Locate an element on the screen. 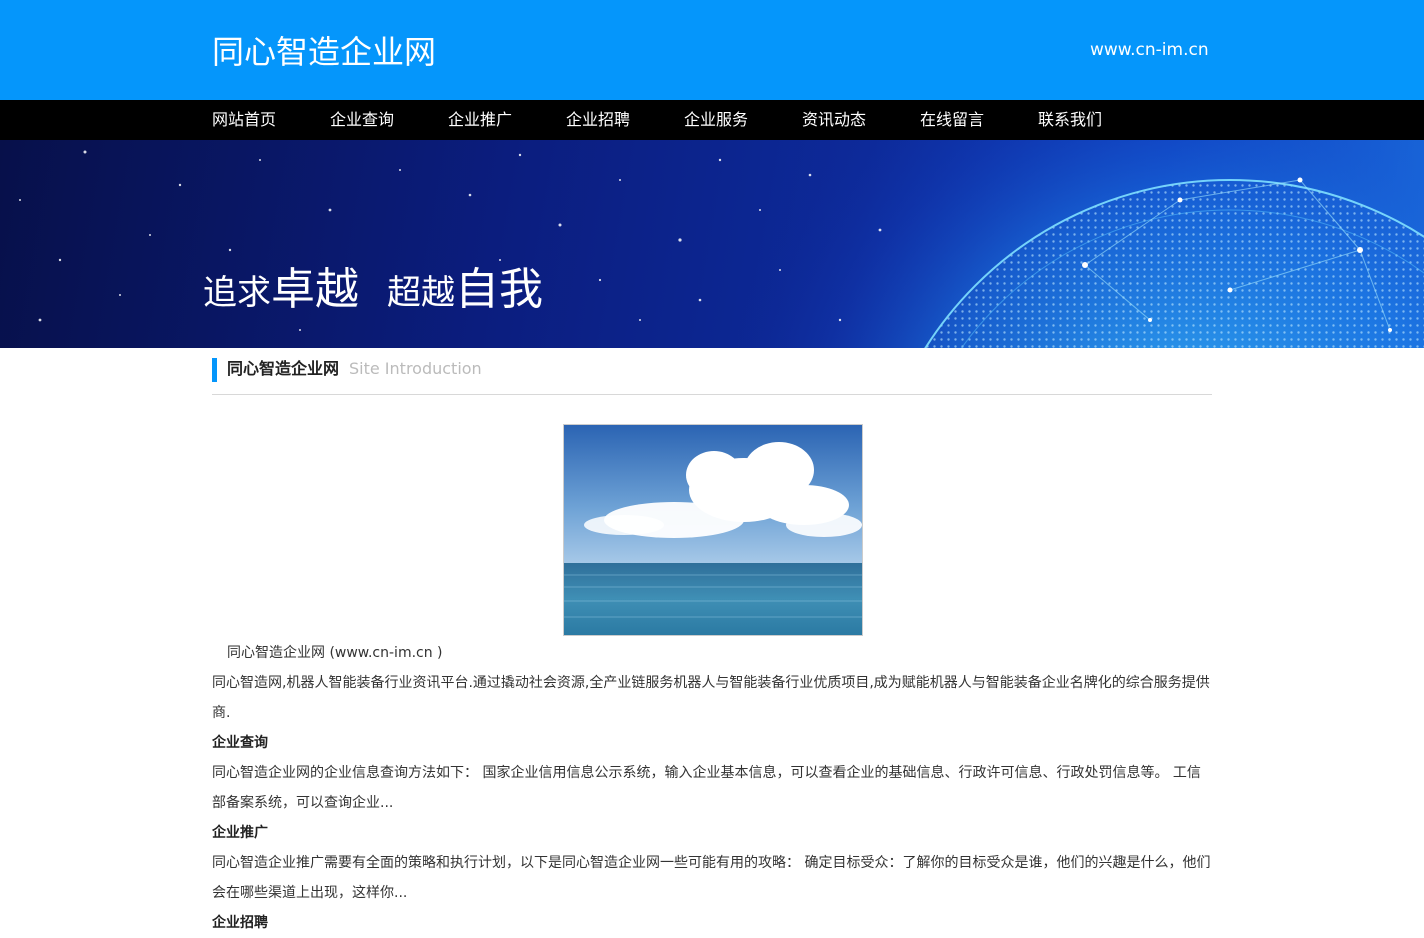 The width and height of the screenshot is (1424, 938). nav-item-news: 资讯动态 is located at coordinates (861, 120).